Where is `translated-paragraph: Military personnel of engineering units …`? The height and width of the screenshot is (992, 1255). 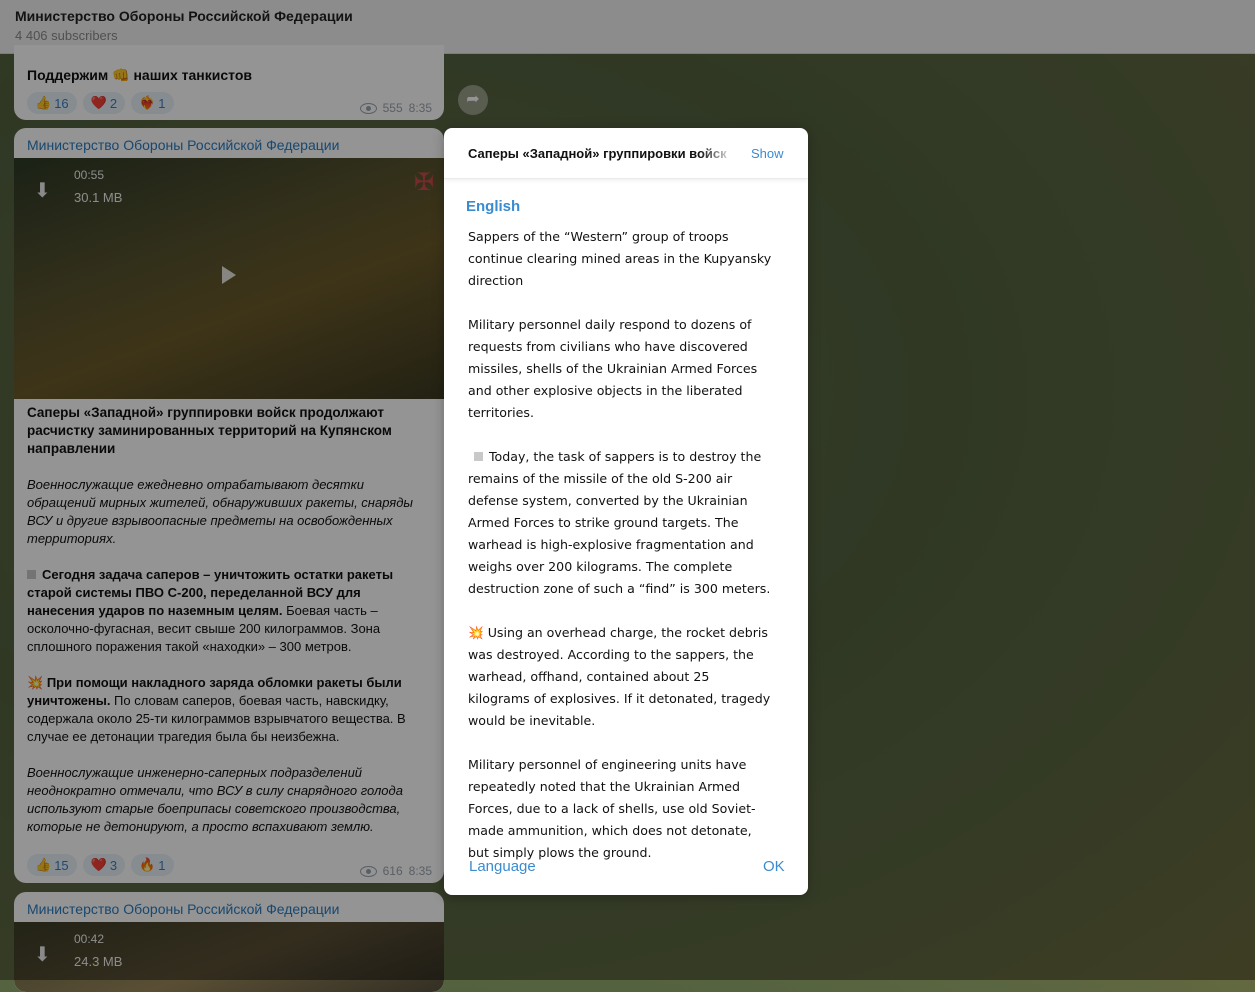
translated-paragraph: Military personnel of engineering units … is located at coordinates (612, 808).